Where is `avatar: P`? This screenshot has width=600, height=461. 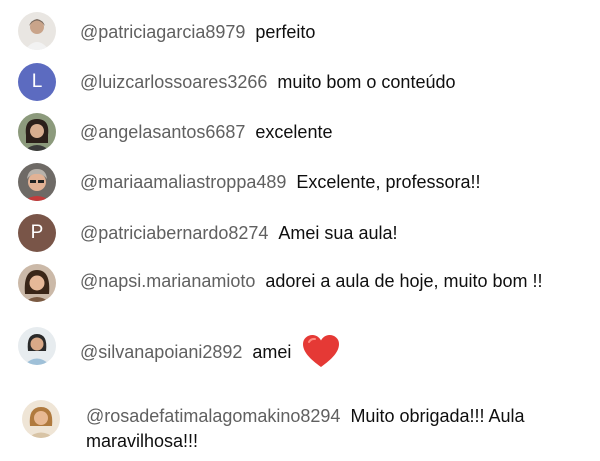
avatar: P is located at coordinates (37, 233).